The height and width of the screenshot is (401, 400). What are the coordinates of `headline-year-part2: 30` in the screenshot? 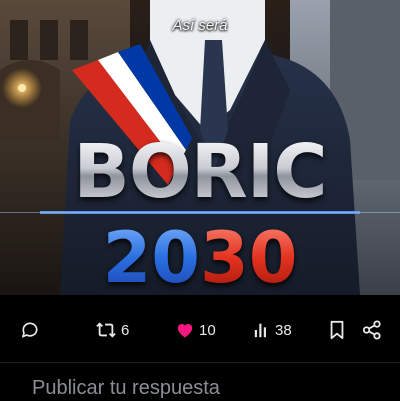 It's located at (248, 256).